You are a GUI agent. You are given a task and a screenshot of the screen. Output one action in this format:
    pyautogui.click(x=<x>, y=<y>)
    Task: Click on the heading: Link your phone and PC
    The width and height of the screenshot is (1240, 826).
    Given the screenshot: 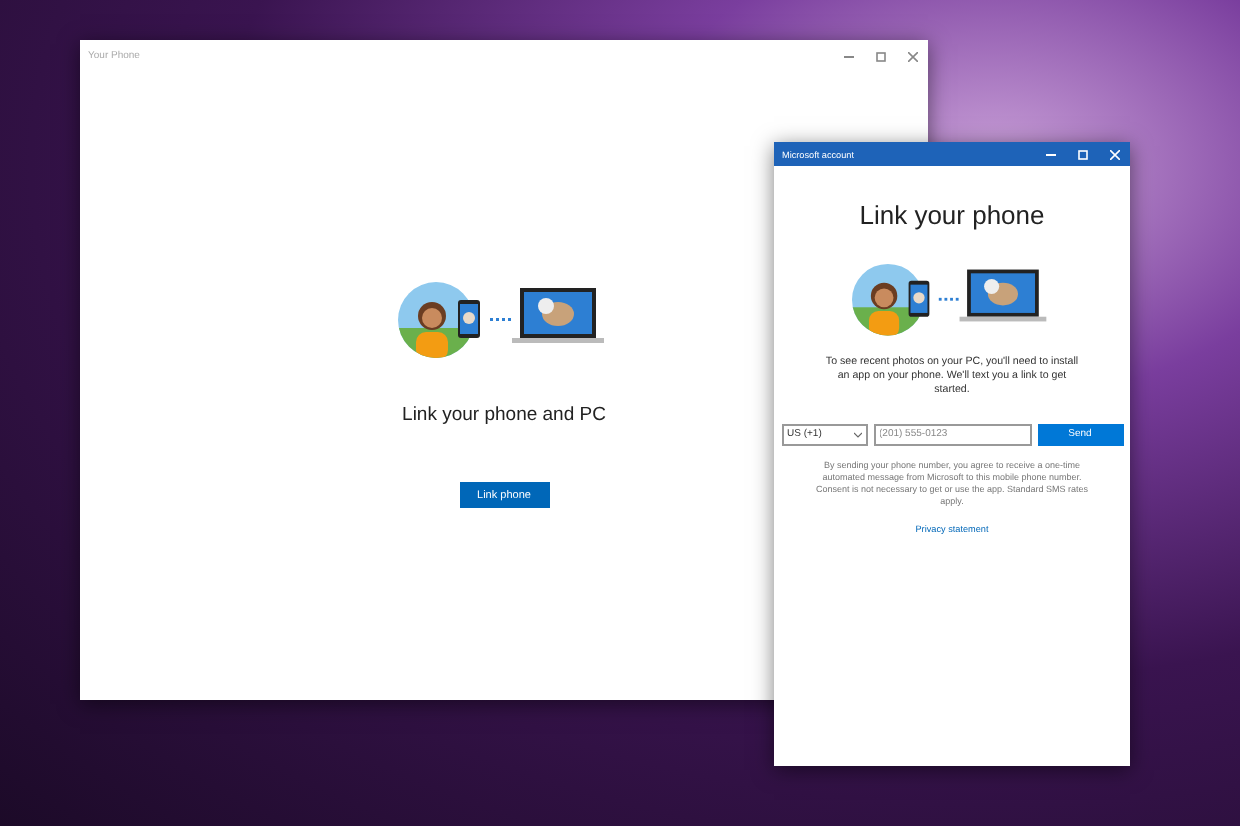 What is the action you would take?
    pyautogui.click(x=504, y=415)
    